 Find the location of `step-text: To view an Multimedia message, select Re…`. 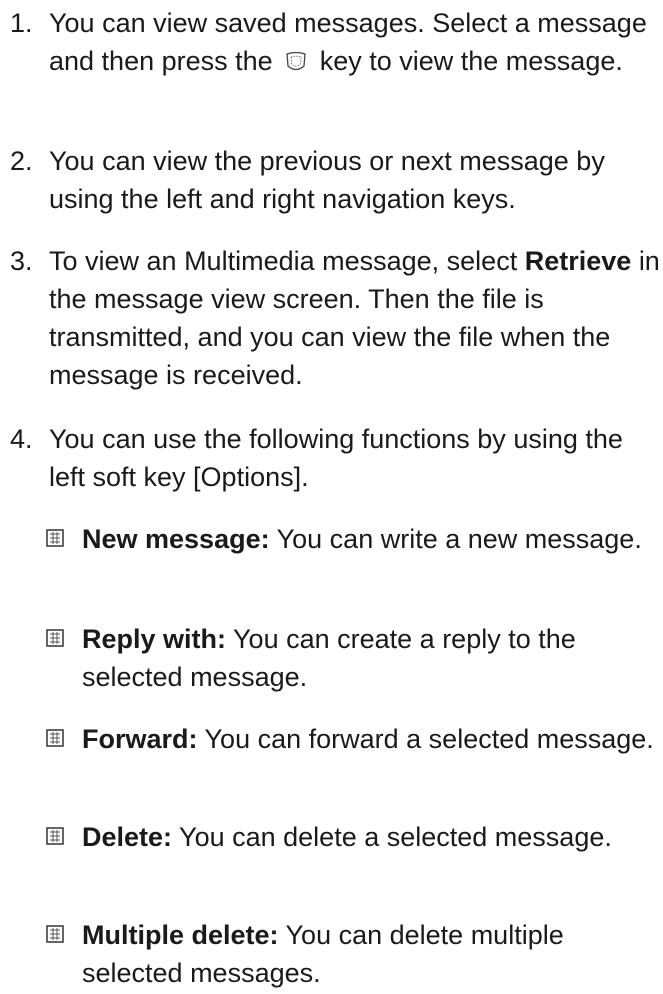

step-text: To view an Multimedia message, select Re… is located at coordinates (354, 318).